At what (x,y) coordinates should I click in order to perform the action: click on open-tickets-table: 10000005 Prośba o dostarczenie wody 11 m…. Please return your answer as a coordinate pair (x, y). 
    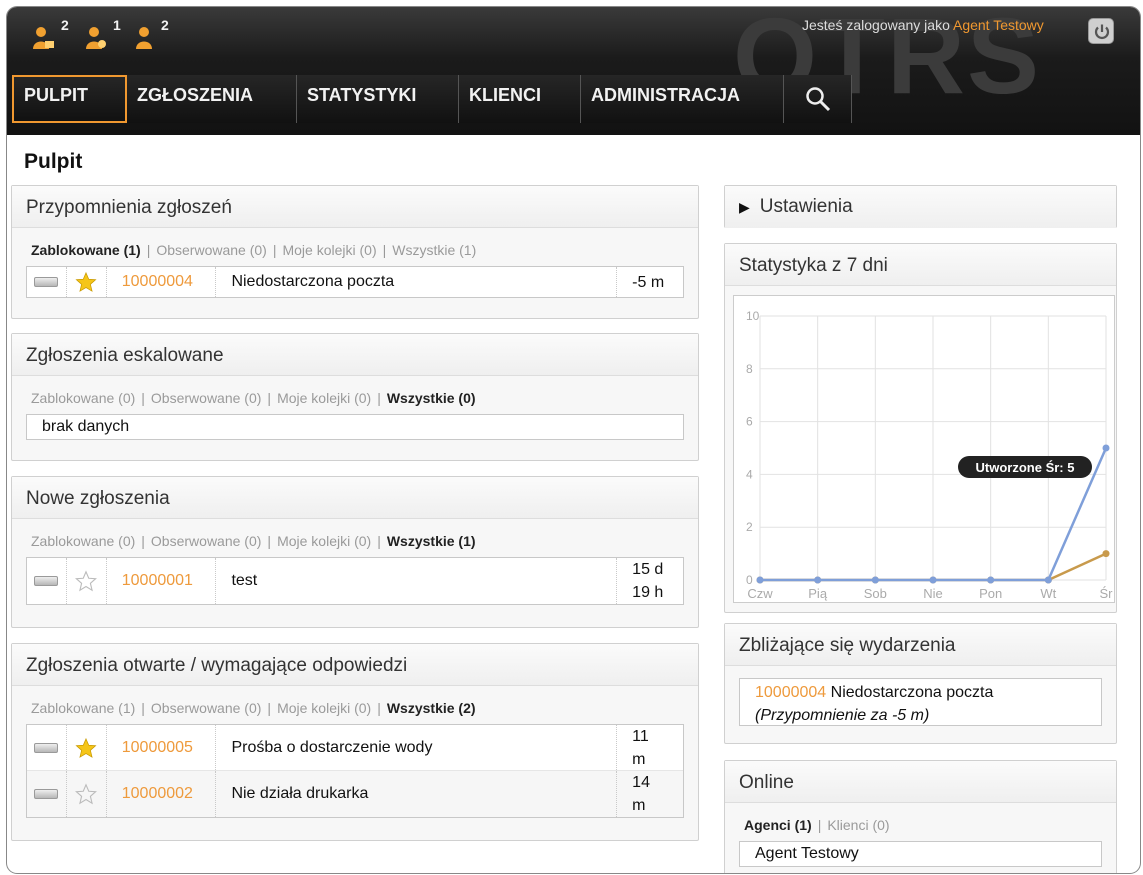
    Looking at the image, I should click on (355, 771).